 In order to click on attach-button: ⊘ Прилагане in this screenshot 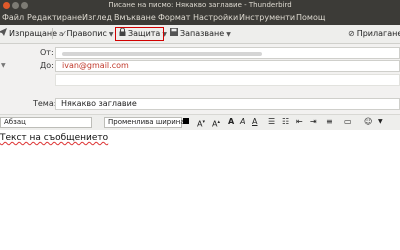, I will do `click(374, 33)`.